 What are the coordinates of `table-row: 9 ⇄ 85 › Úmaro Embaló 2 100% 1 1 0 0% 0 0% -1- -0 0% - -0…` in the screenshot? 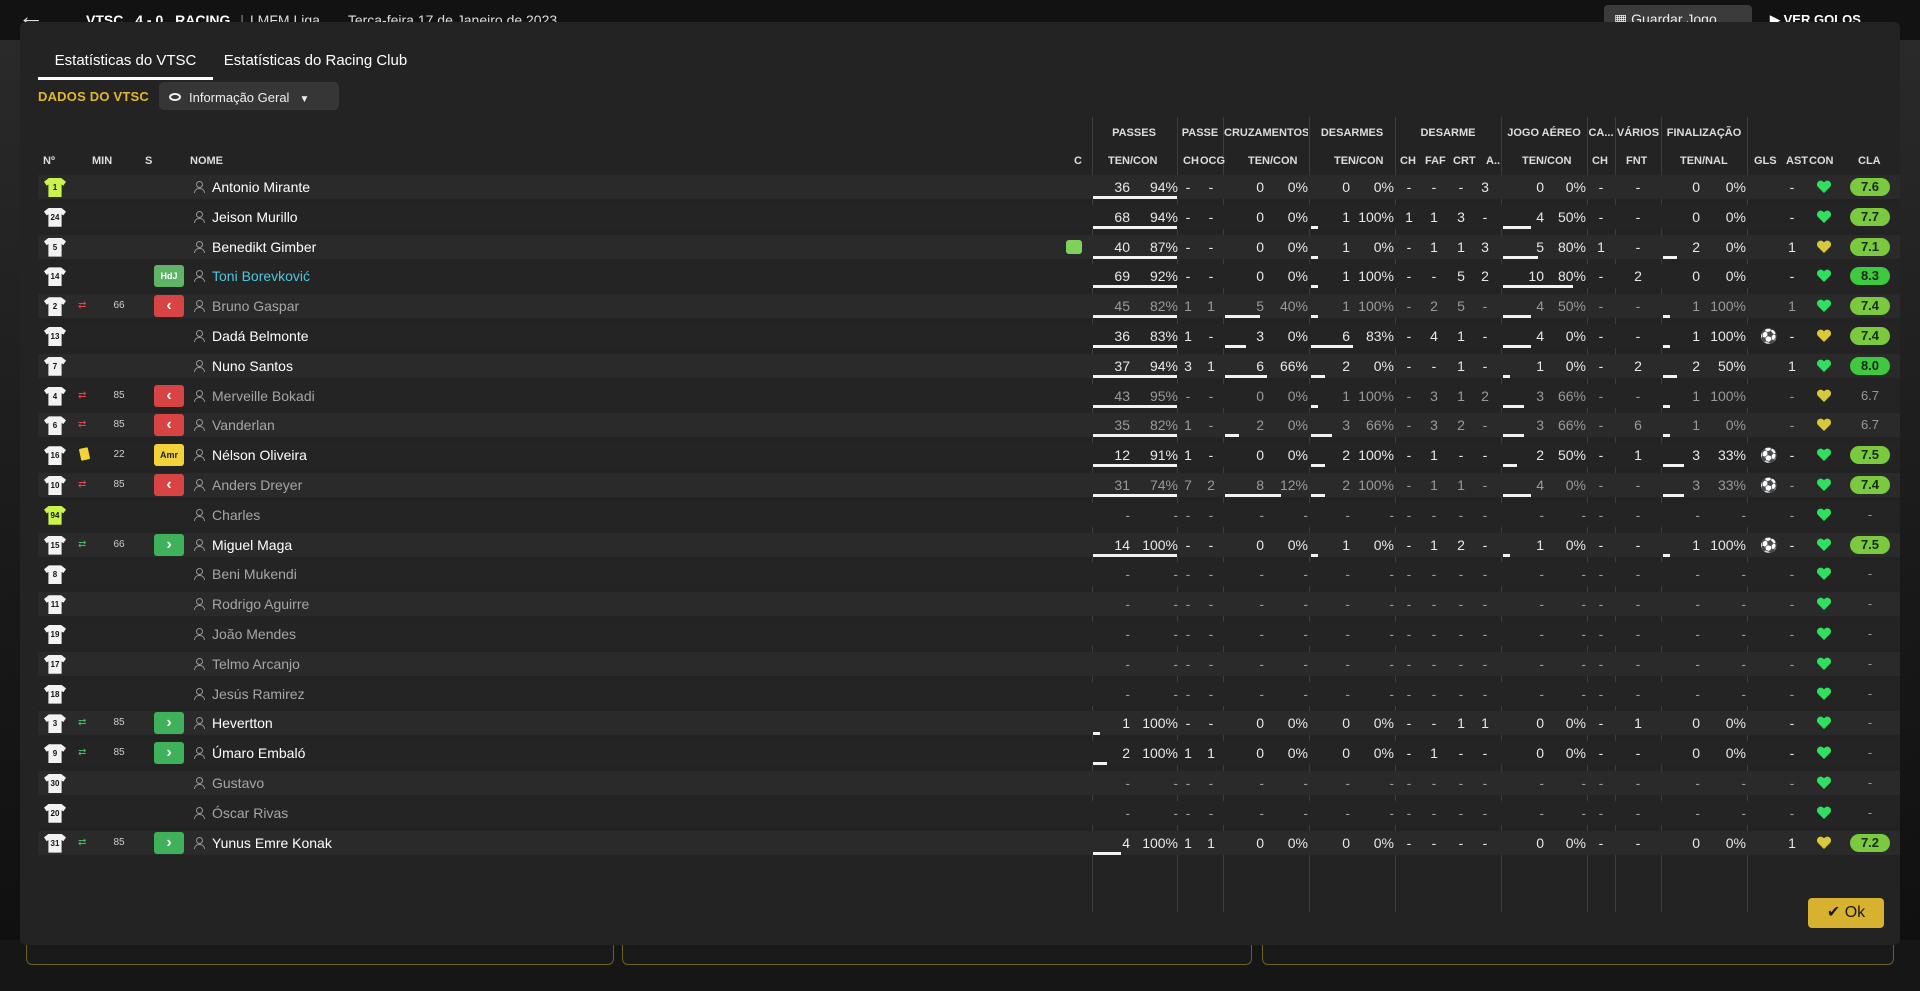 It's located at (969, 753).